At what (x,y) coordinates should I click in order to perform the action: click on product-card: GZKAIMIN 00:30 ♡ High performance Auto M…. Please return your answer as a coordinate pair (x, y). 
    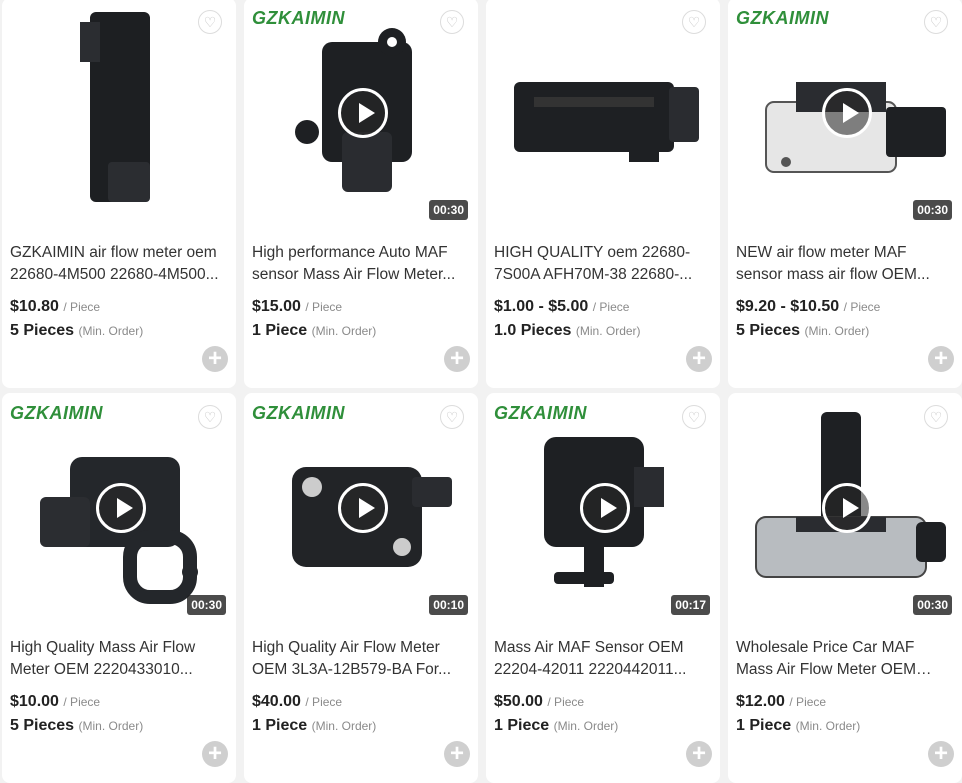
    Looking at the image, I should click on (361, 194).